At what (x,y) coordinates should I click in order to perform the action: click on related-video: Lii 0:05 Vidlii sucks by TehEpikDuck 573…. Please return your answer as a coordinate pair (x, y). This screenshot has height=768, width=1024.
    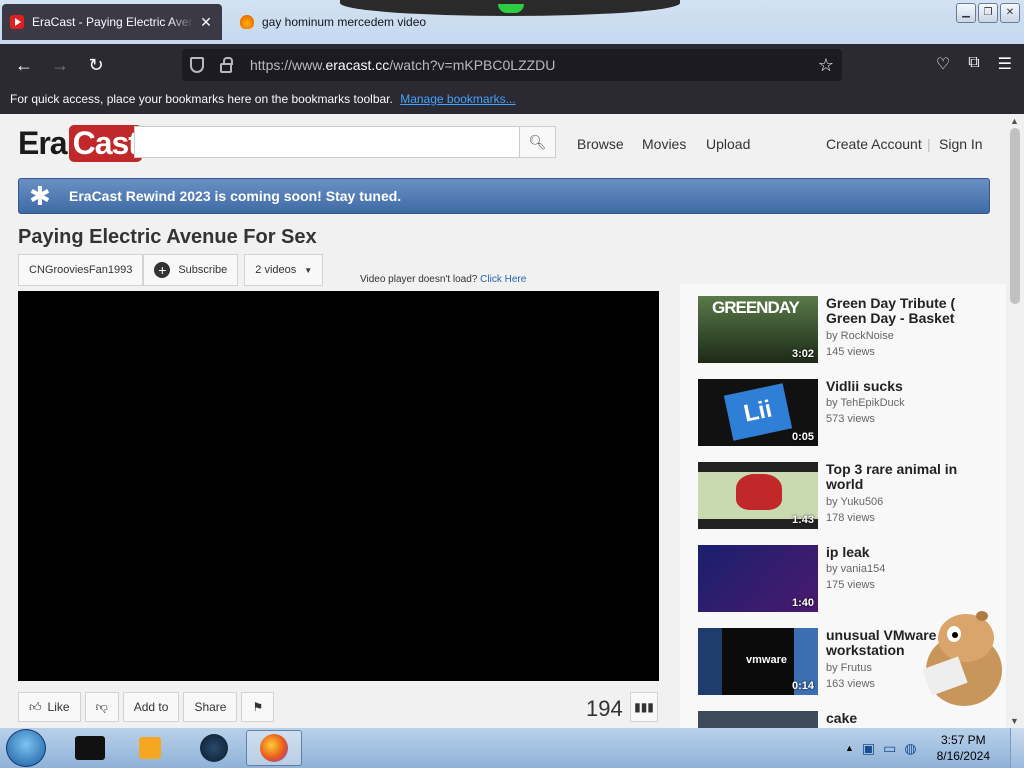
    Looking at the image, I should click on (848, 413).